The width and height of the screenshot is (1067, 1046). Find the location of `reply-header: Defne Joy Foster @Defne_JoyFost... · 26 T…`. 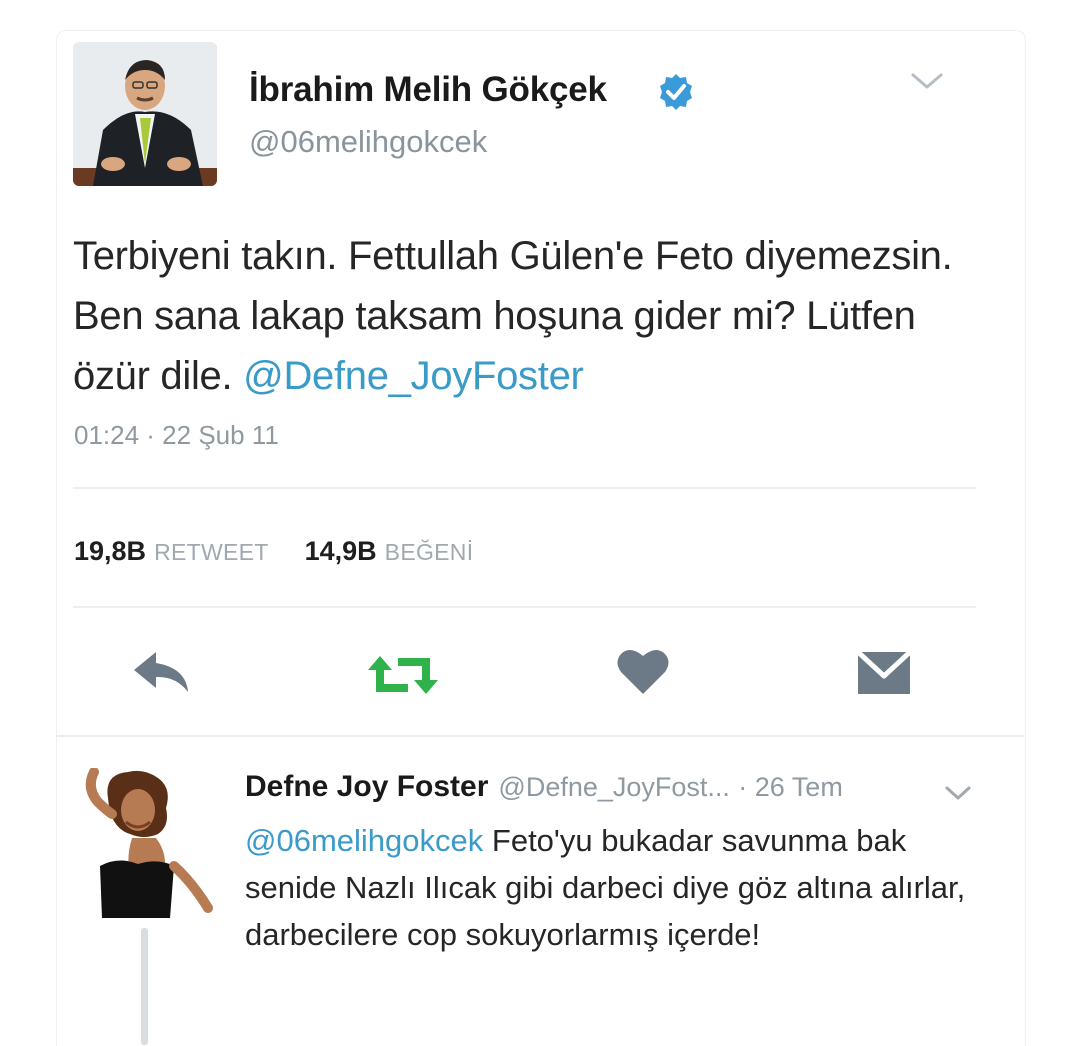

reply-header: Defne Joy Foster @Defne_JoyFost... · 26 T… is located at coordinates (544, 787).